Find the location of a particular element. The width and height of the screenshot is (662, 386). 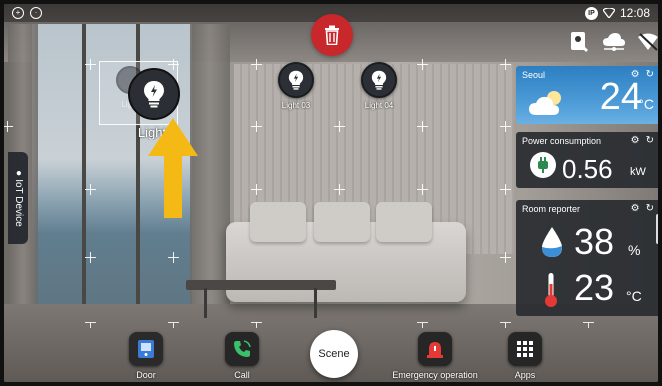

light-03-label: Light 03 is located at coordinates (296, 105).